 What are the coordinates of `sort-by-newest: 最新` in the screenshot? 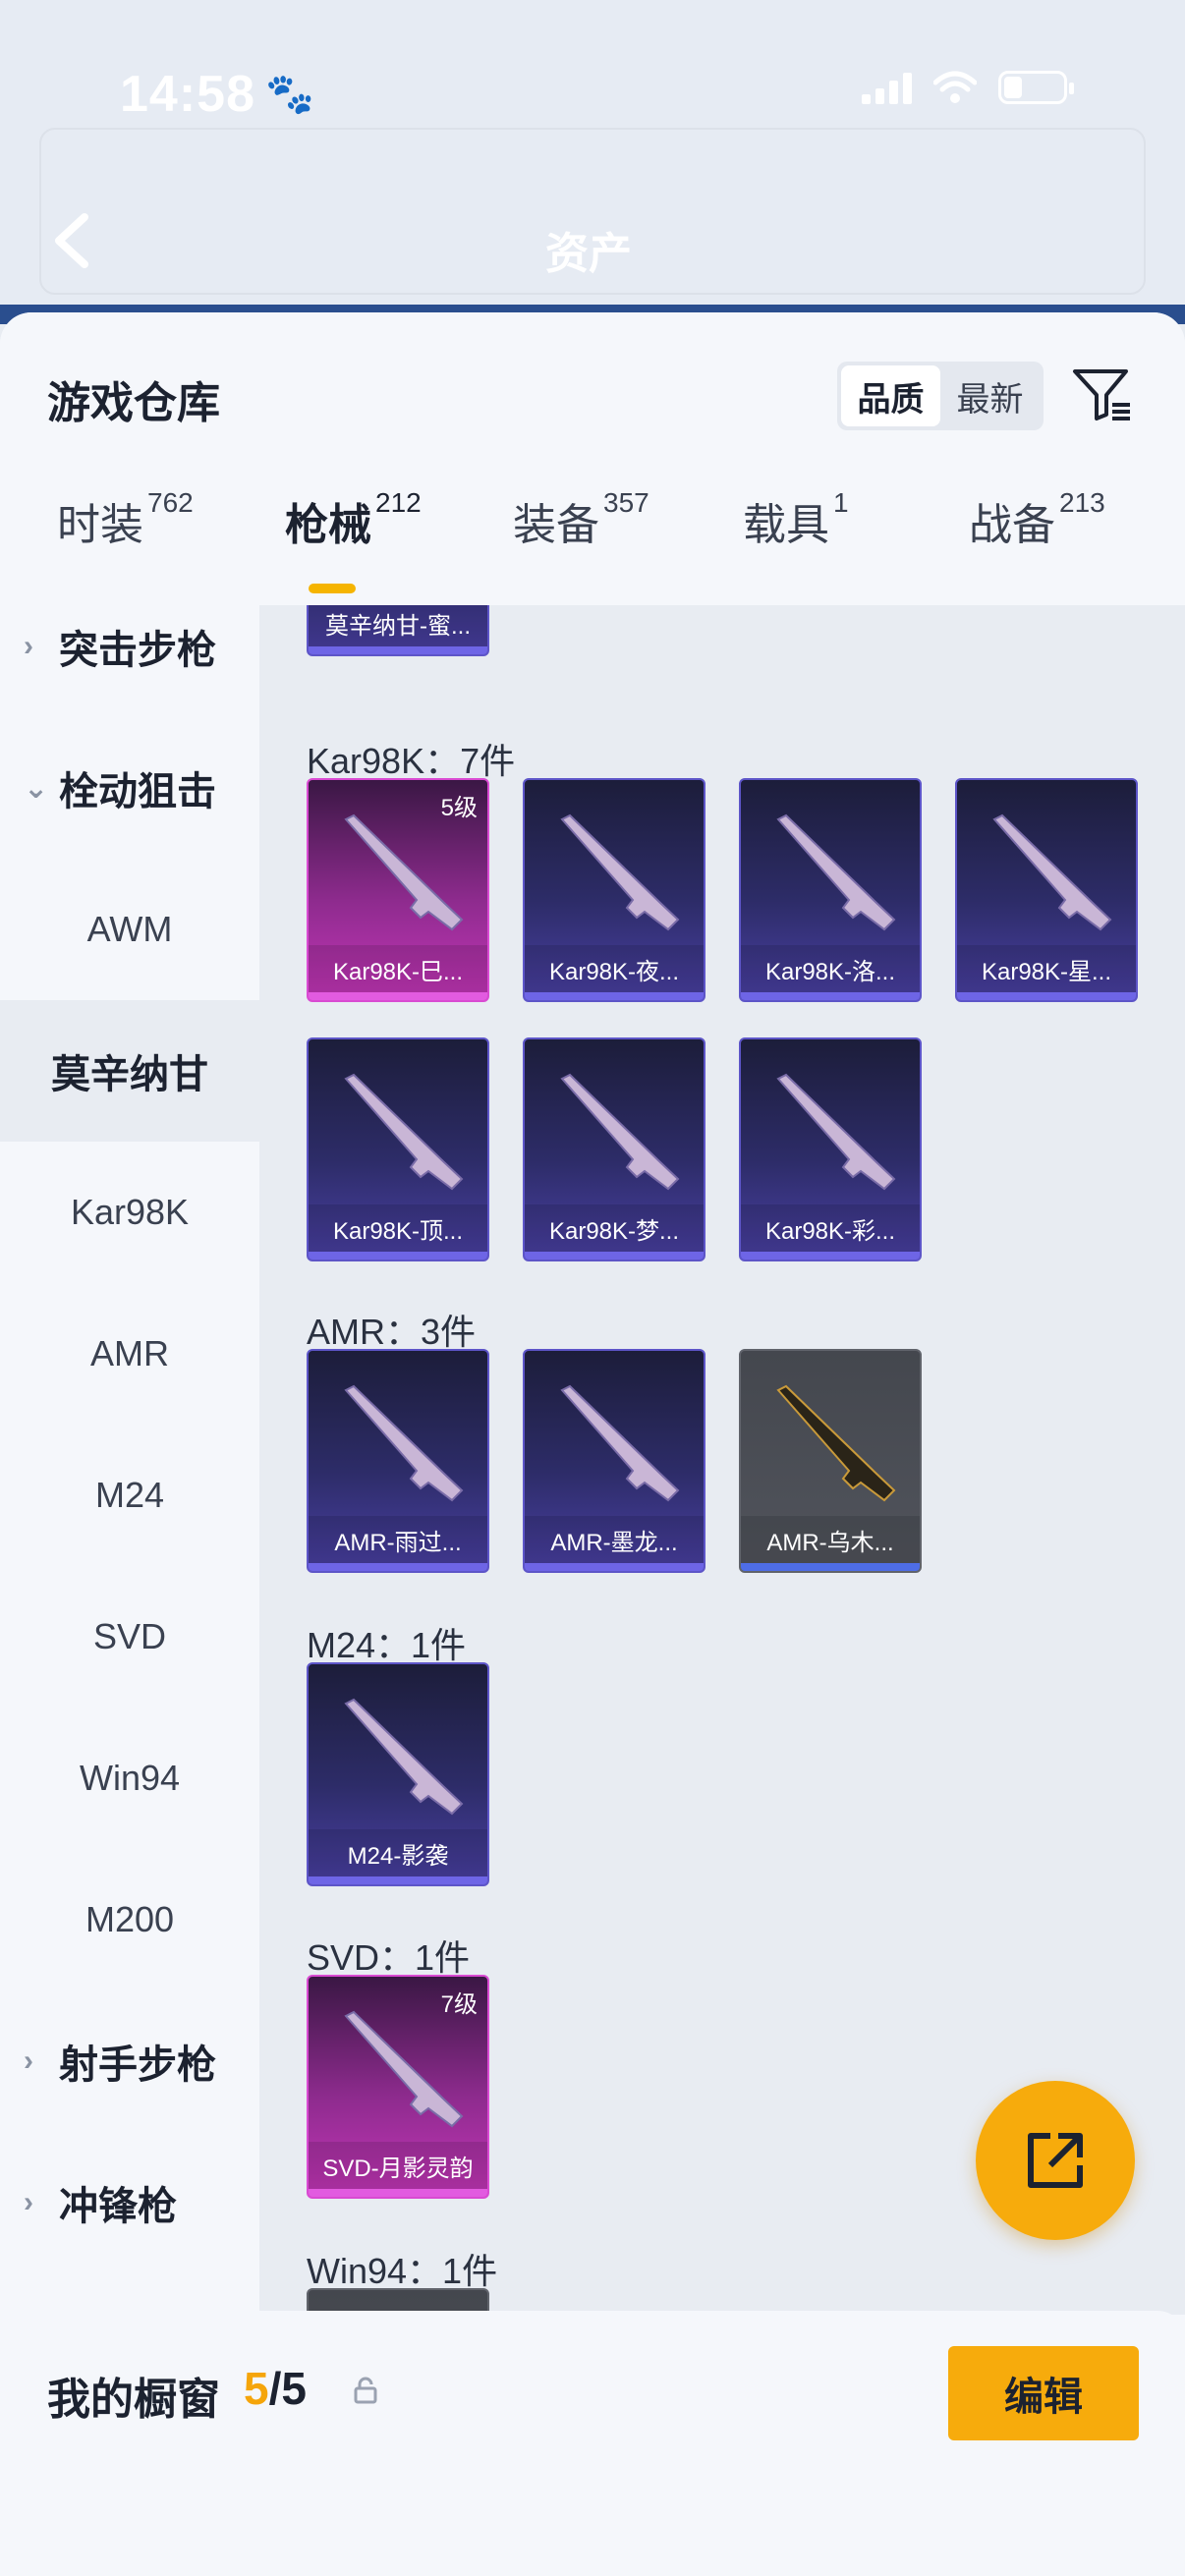 It's located at (990, 395).